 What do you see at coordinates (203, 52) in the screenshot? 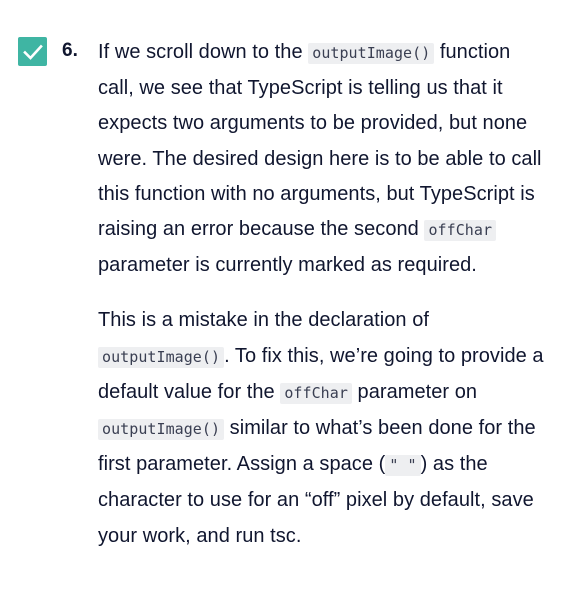
I see `paragraph-text: If we scroll down to the` at bounding box center [203, 52].